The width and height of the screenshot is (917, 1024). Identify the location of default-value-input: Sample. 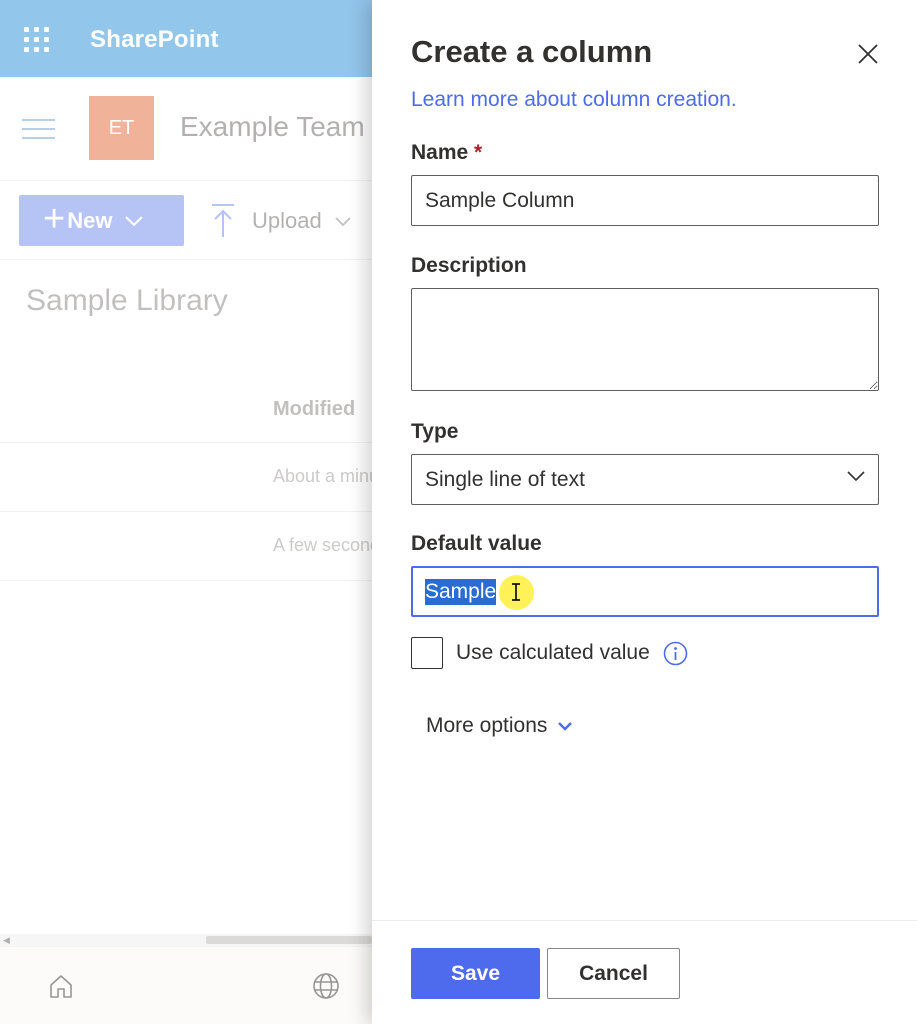
(645, 591).